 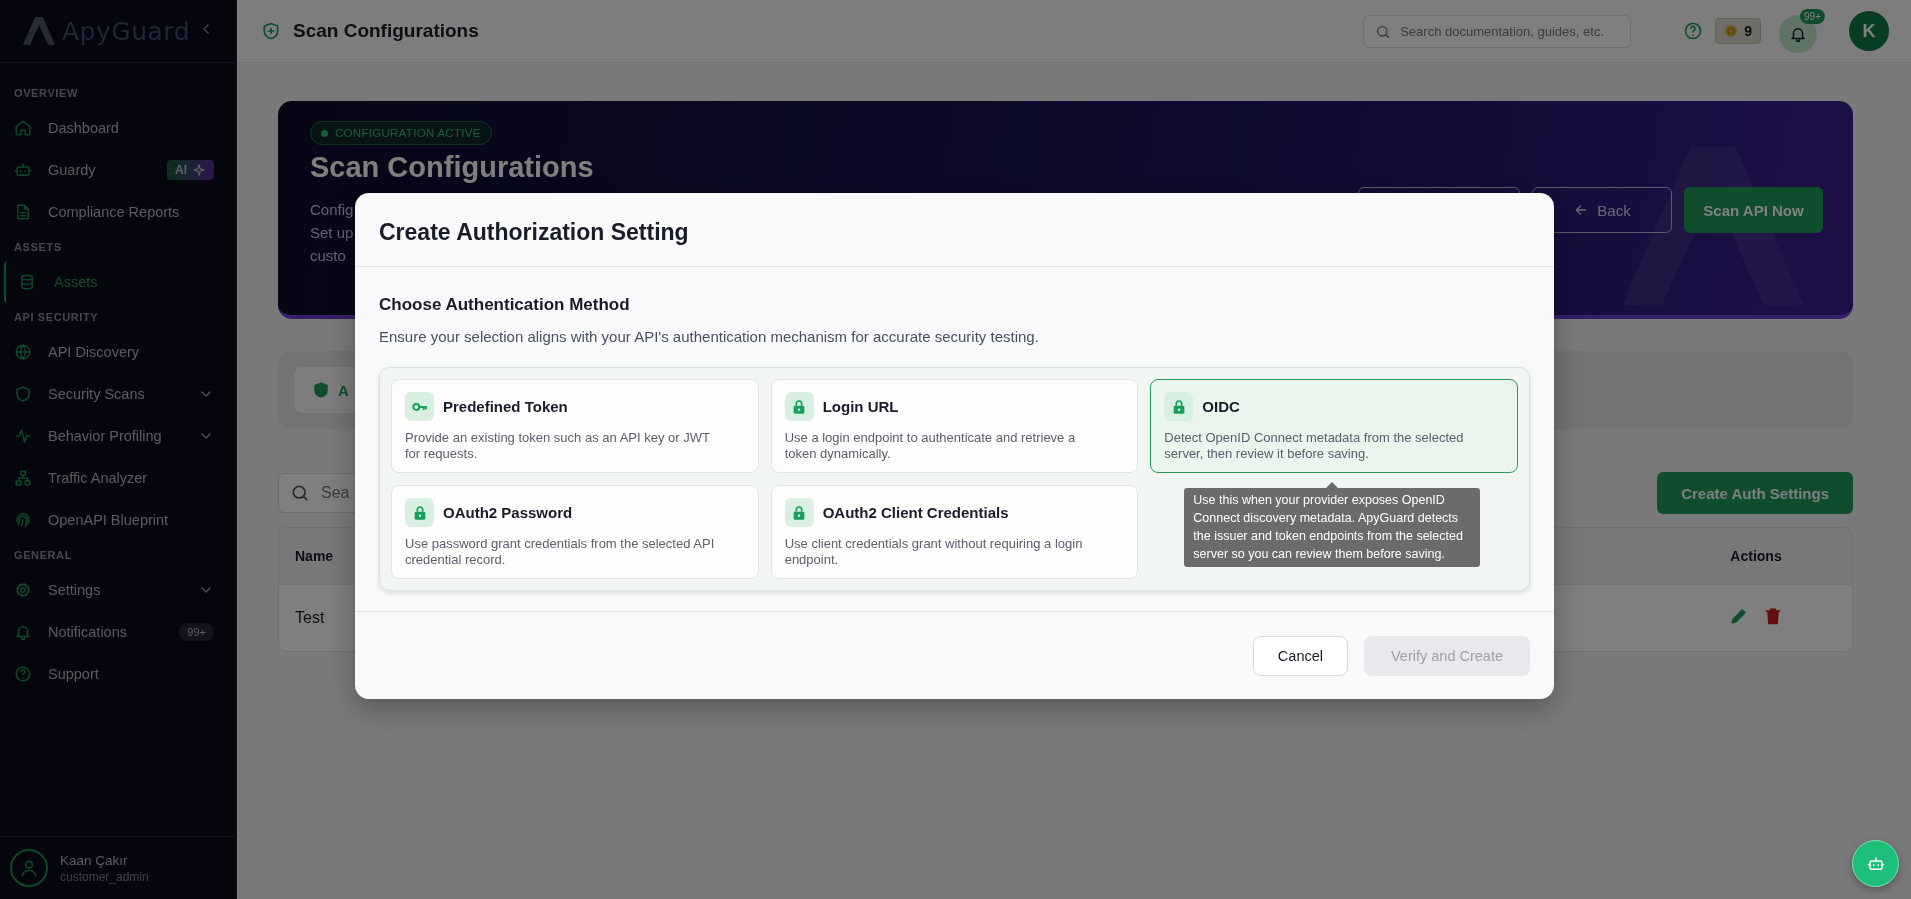 What do you see at coordinates (930, 446) in the screenshot?
I see `method-description: Use a login endpoint to authenticate and retrieve a token dynamically.` at bounding box center [930, 446].